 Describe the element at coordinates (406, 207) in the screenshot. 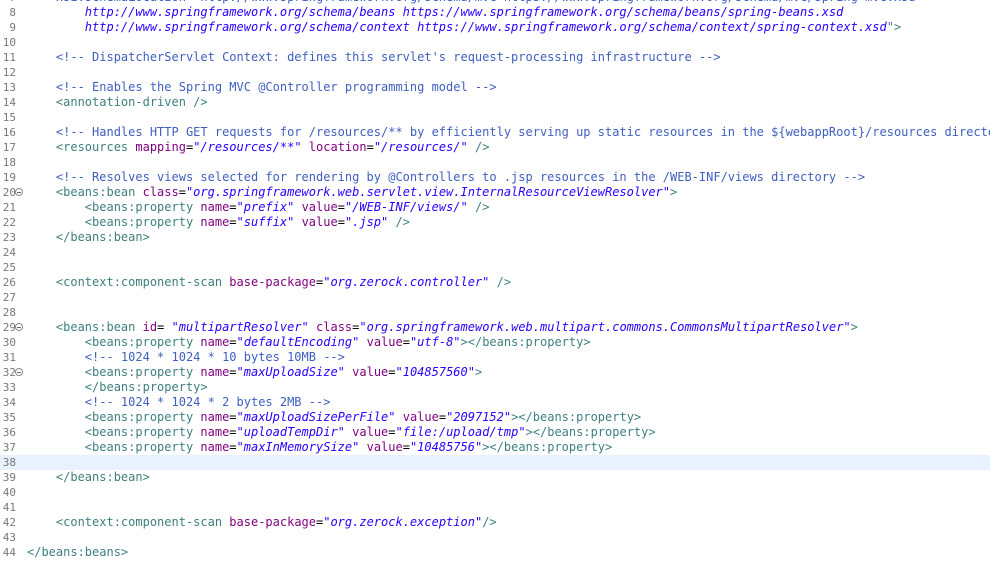

I see `code-token: "/WEB-INF/views/"` at that location.